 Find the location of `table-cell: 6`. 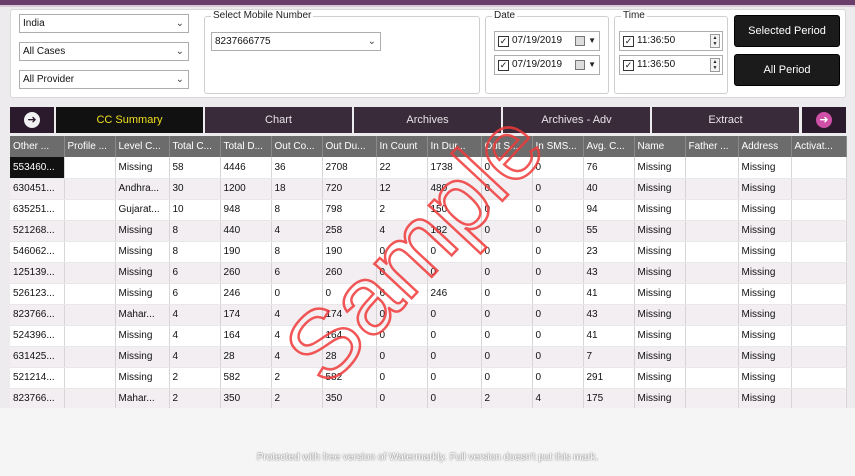

table-cell: 6 is located at coordinates (195, 294).